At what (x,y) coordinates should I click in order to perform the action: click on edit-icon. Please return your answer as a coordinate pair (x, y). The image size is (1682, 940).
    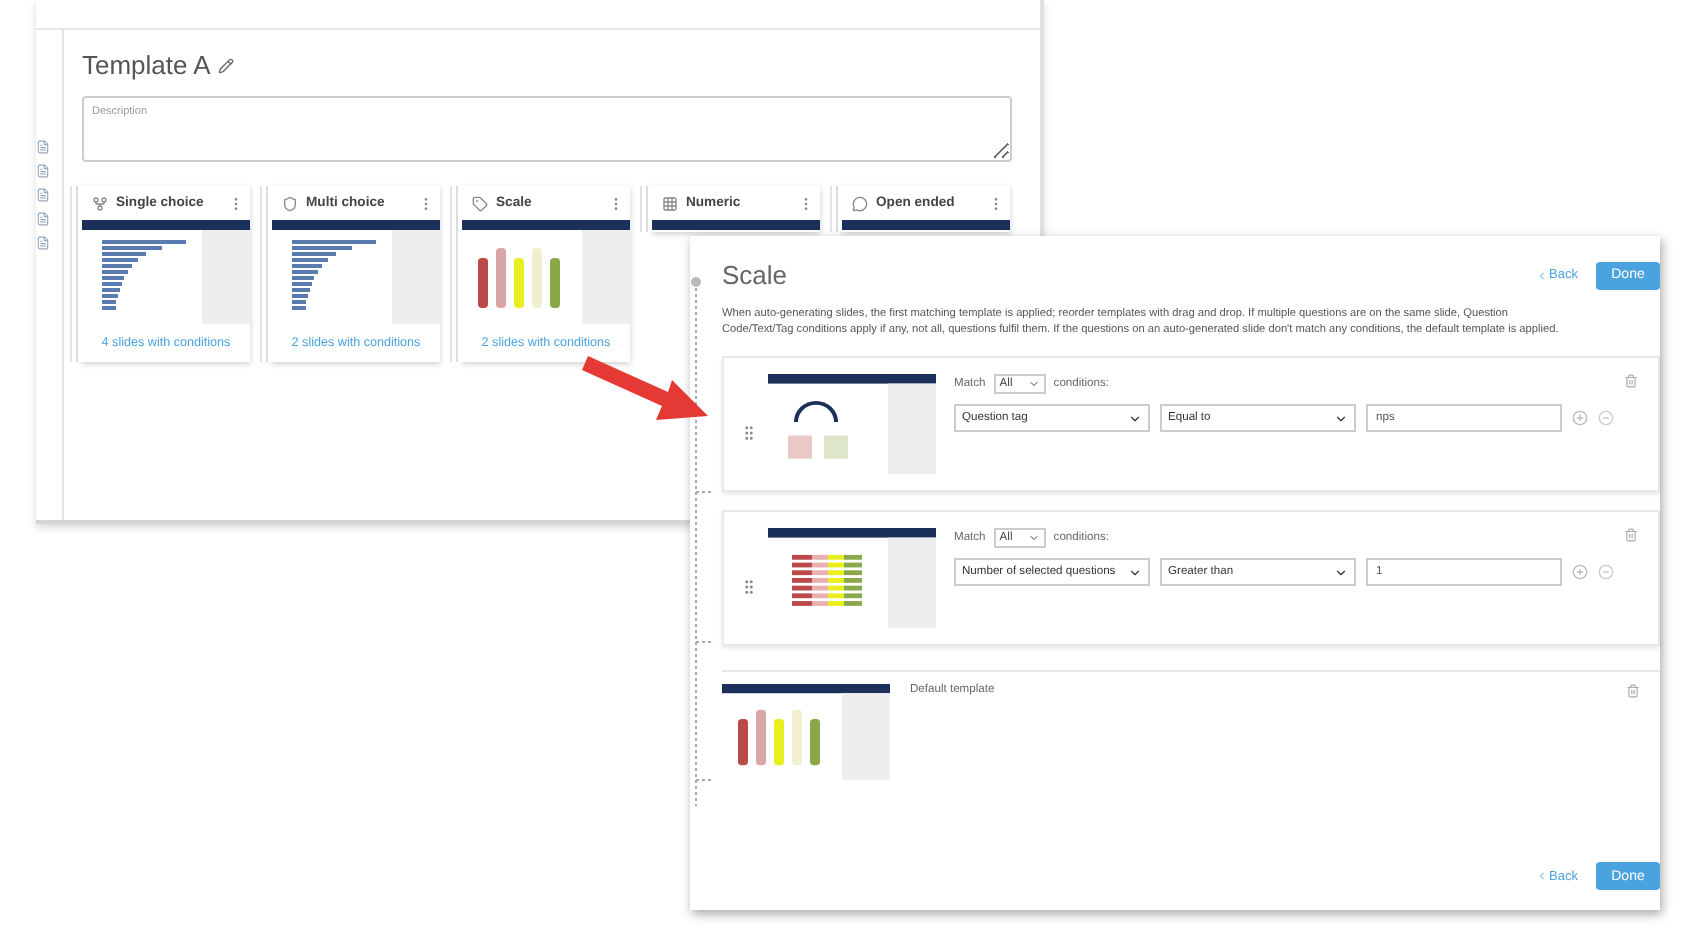
    Looking at the image, I should click on (226, 65).